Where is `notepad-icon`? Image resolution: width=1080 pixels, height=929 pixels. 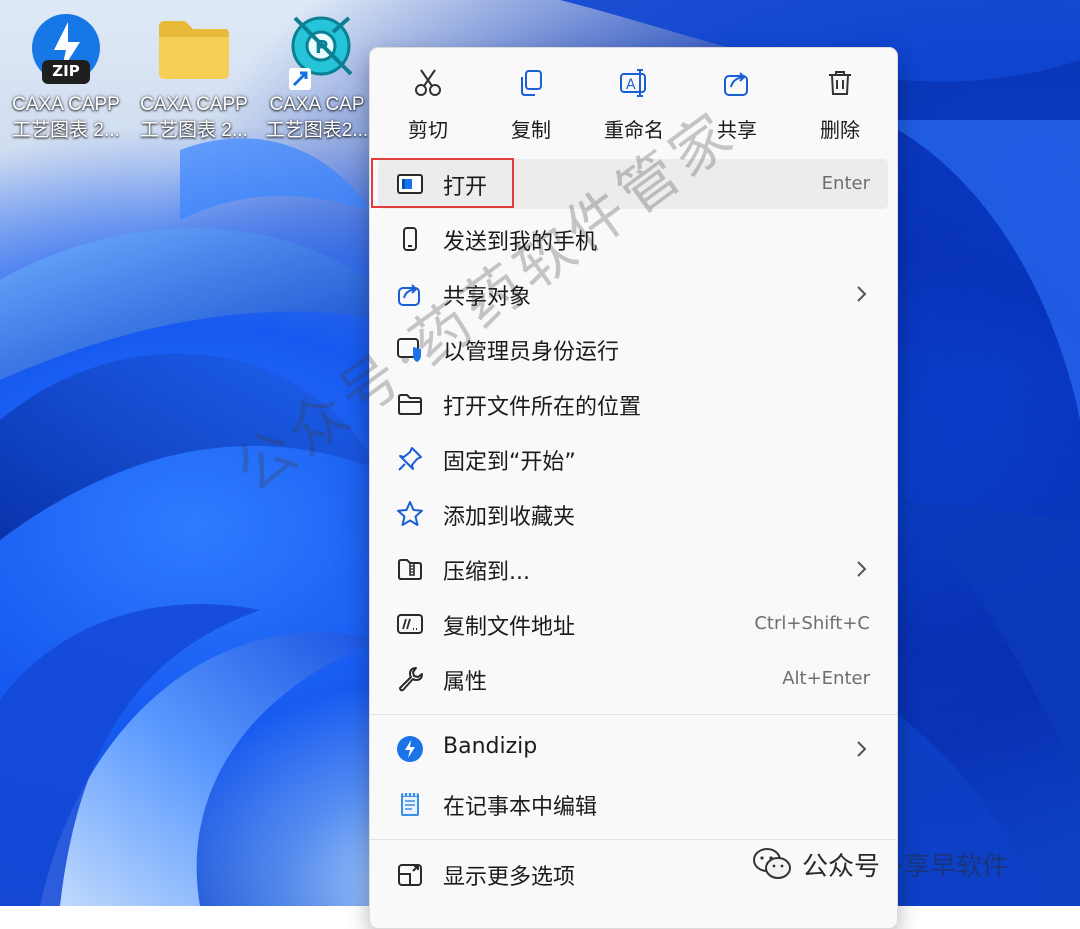 notepad-icon is located at coordinates (410, 804).